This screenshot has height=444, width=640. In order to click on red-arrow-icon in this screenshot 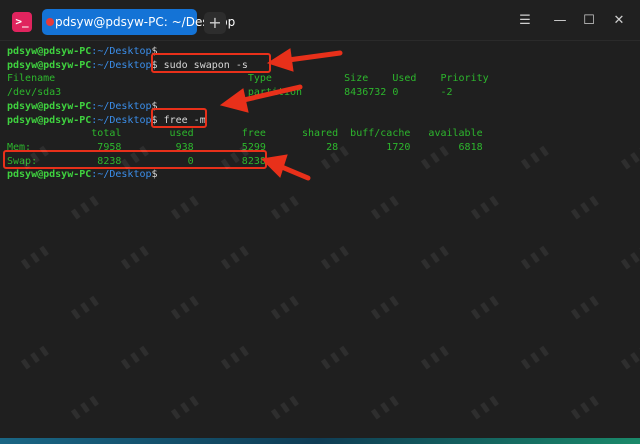, I will do `click(281, 114)`.